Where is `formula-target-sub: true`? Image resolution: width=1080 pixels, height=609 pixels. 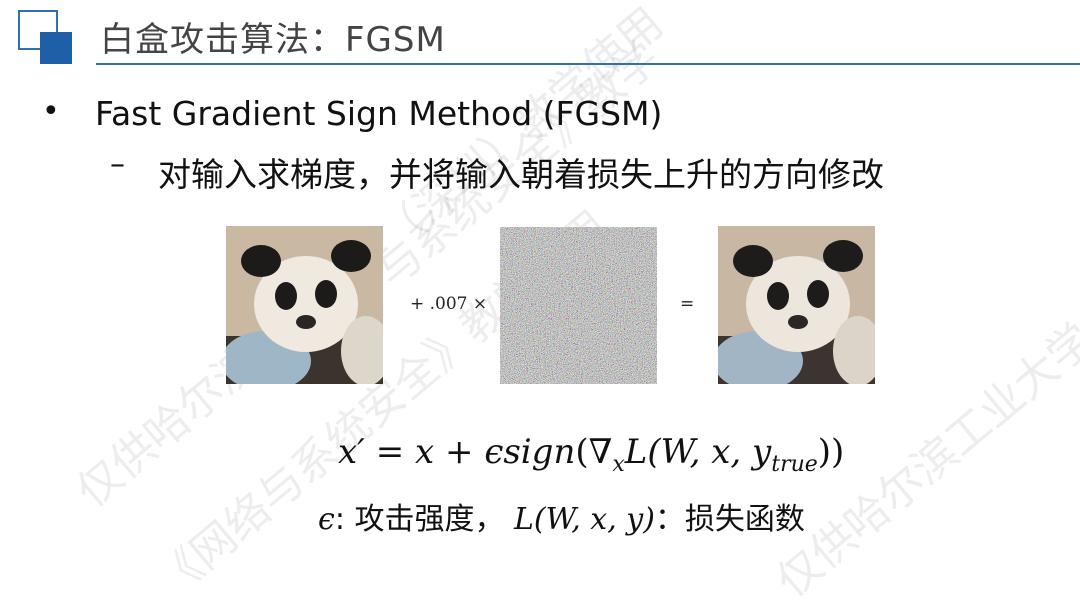 formula-target-sub: true is located at coordinates (794, 464).